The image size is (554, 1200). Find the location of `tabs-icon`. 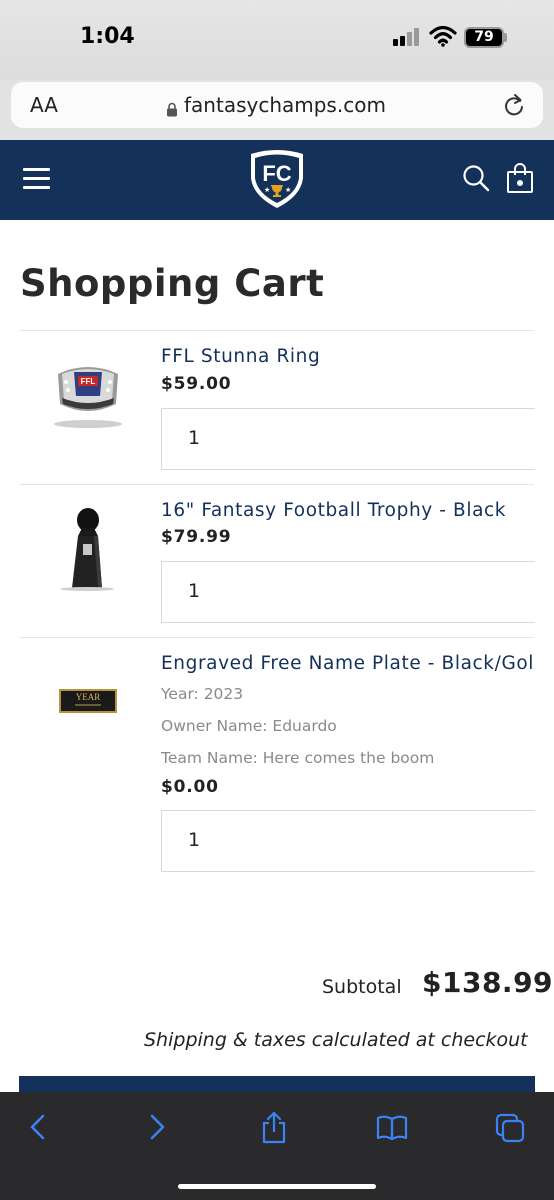

tabs-icon is located at coordinates (510, 1129).